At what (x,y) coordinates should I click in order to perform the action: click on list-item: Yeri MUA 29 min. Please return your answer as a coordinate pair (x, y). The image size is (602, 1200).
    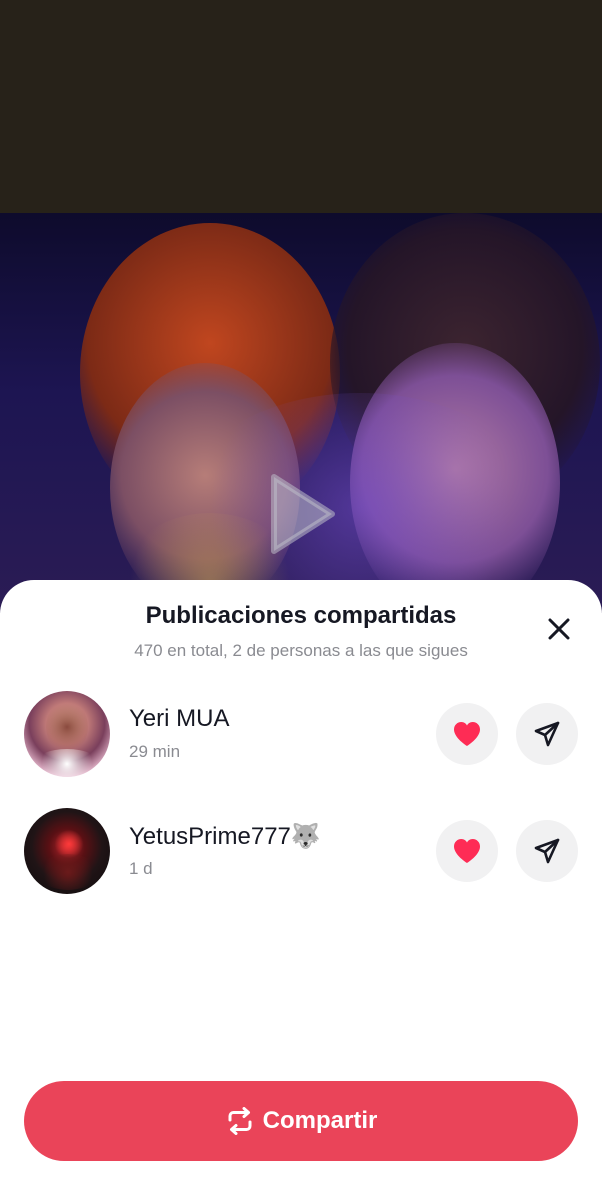
    Looking at the image, I should click on (301, 735).